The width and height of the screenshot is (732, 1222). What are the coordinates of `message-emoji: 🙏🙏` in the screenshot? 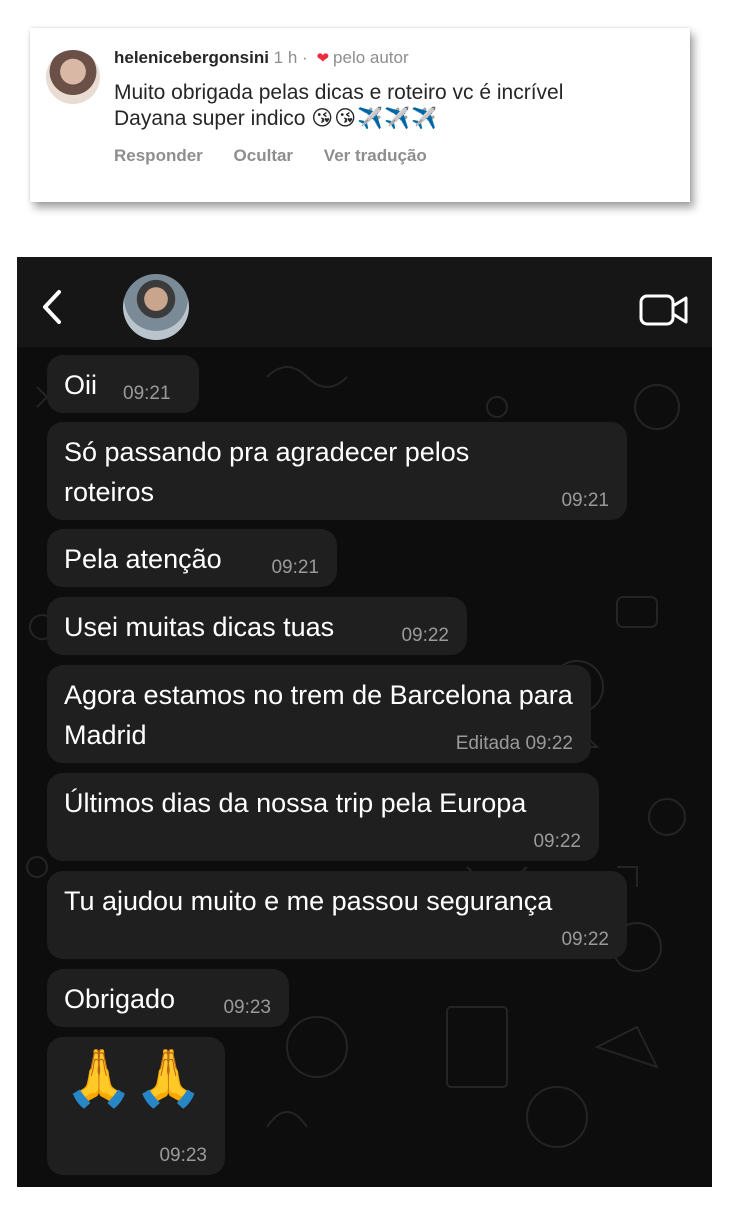 It's located at (134, 1077).